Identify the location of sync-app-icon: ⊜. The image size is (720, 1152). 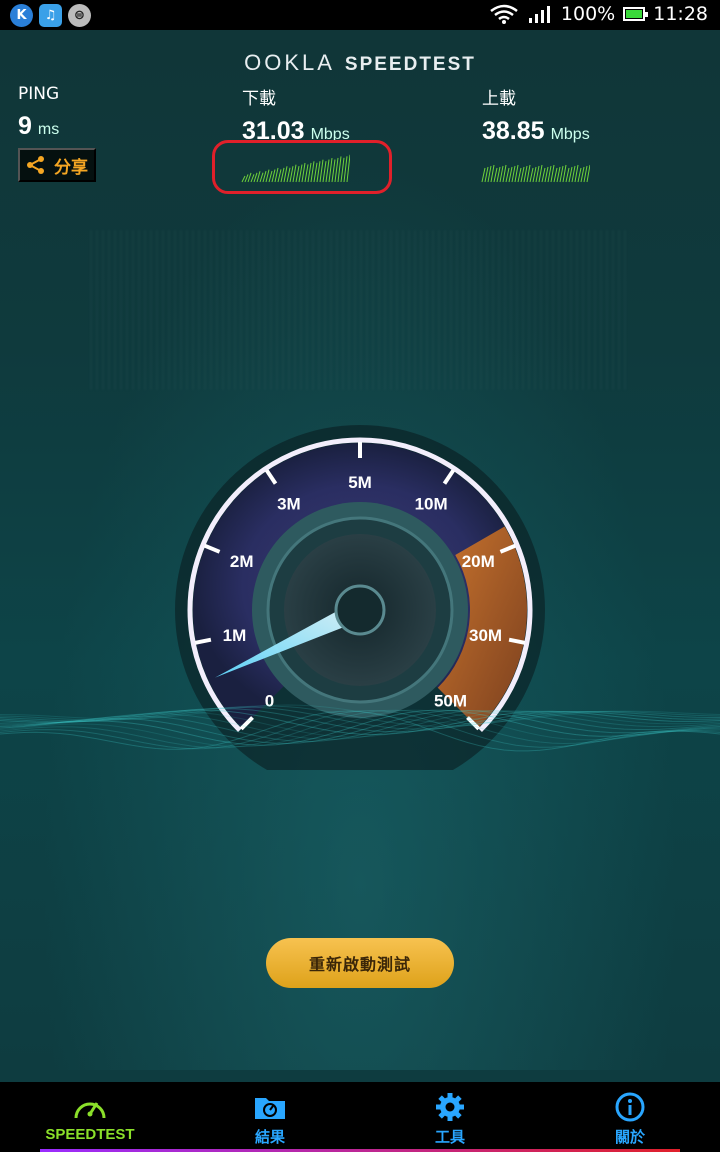
(79, 15).